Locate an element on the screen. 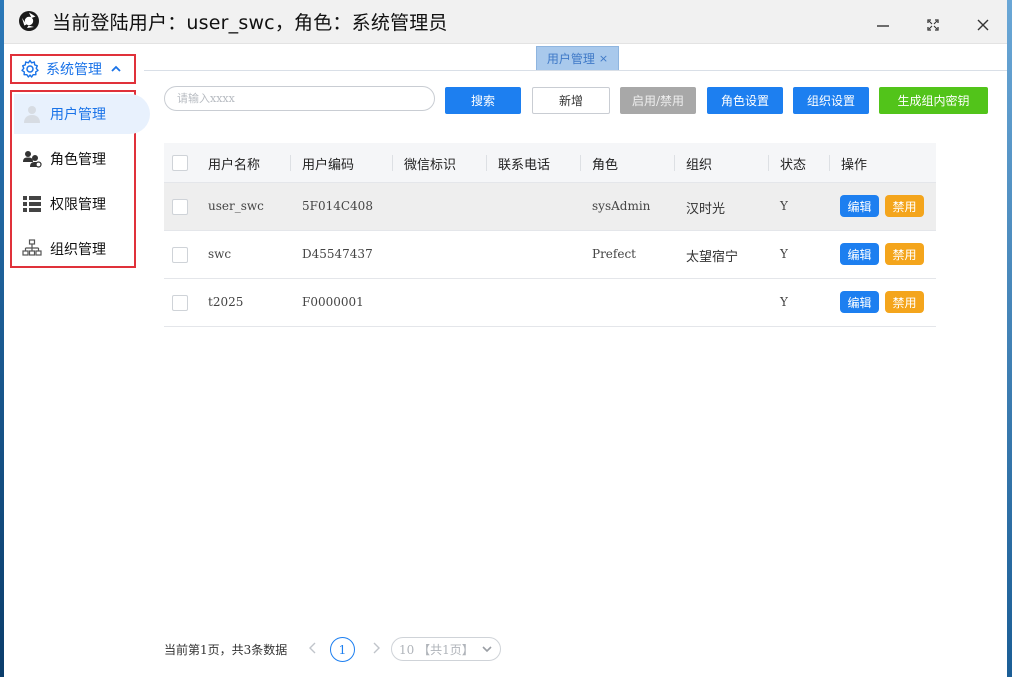 Image resolution: width=1012 pixels, height=677 pixels. page-size-select: 10 【共1页】 is located at coordinates (446, 649).